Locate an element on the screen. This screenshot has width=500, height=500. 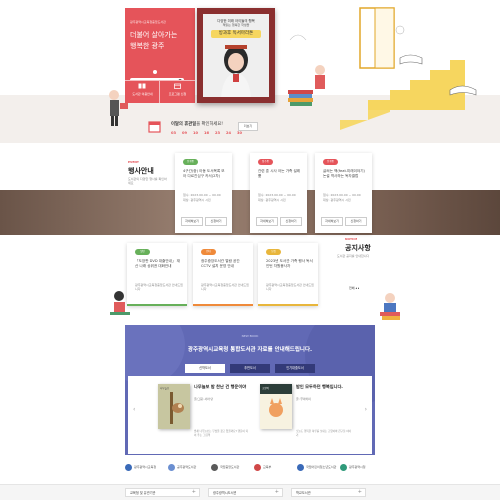
partner-logo-label: 교육부 is located at coordinates (267, 467).